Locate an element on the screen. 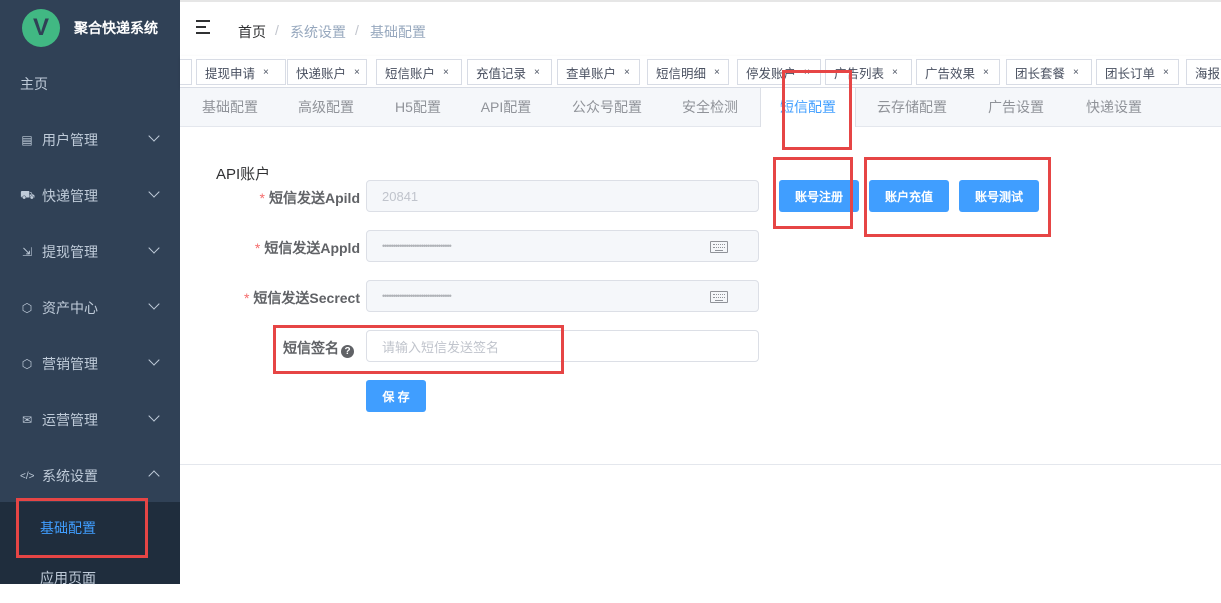 The image size is (1221, 603). vue-logo-icon: V is located at coordinates (41, 28).